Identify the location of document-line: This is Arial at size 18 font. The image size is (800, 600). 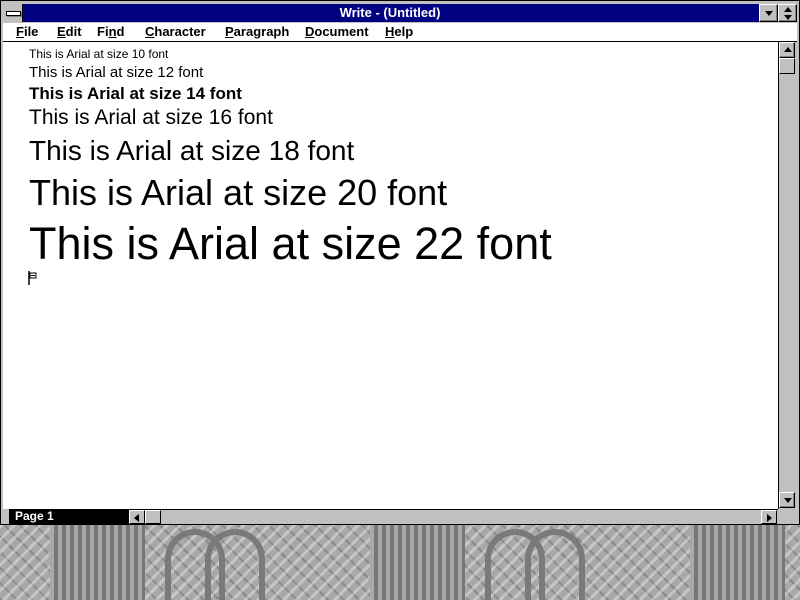
(192, 150).